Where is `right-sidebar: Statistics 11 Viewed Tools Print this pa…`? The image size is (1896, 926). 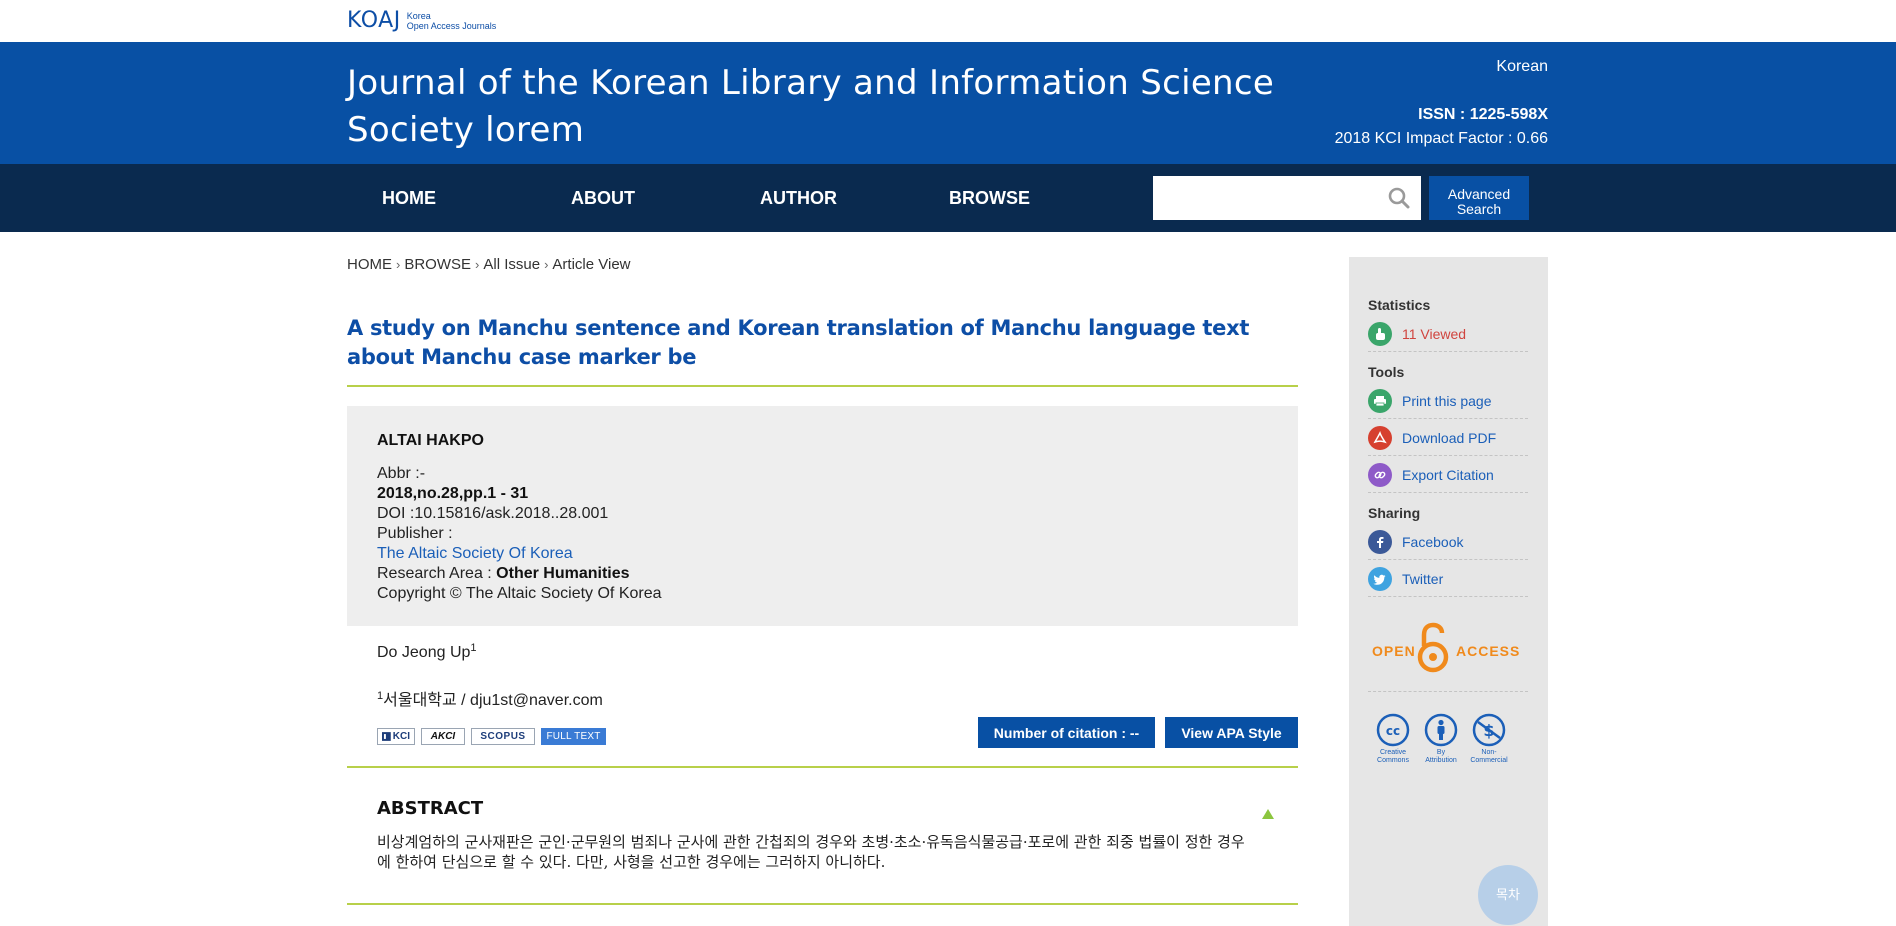 right-sidebar: Statistics 11 Viewed Tools Print this pa… is located at coordinates (1448, 591).